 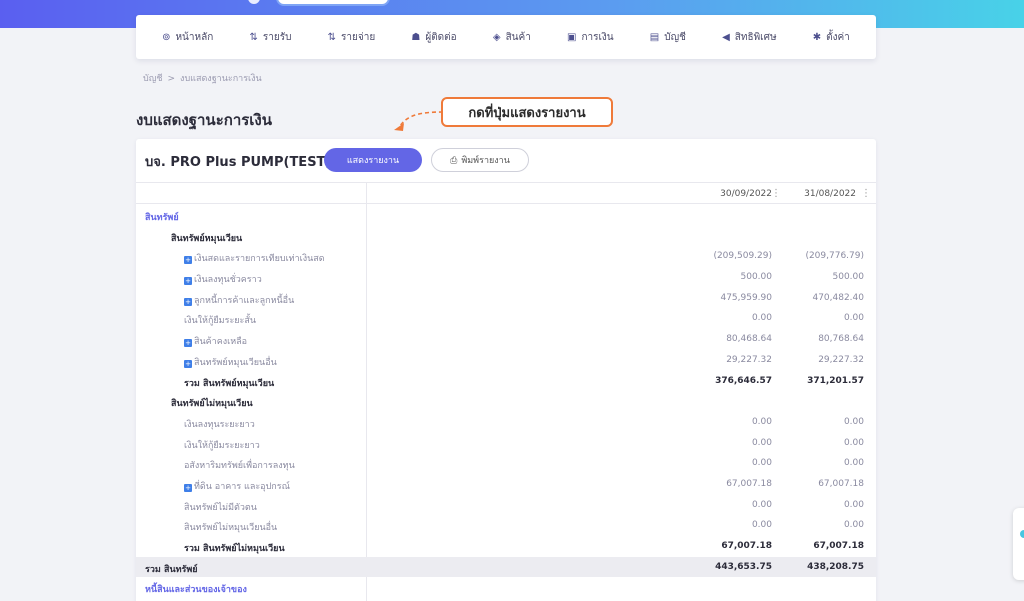 I want to click on row-label-text: ที่ดิน อาคาร และอุปกรณ์, so click(x=242, y=486).